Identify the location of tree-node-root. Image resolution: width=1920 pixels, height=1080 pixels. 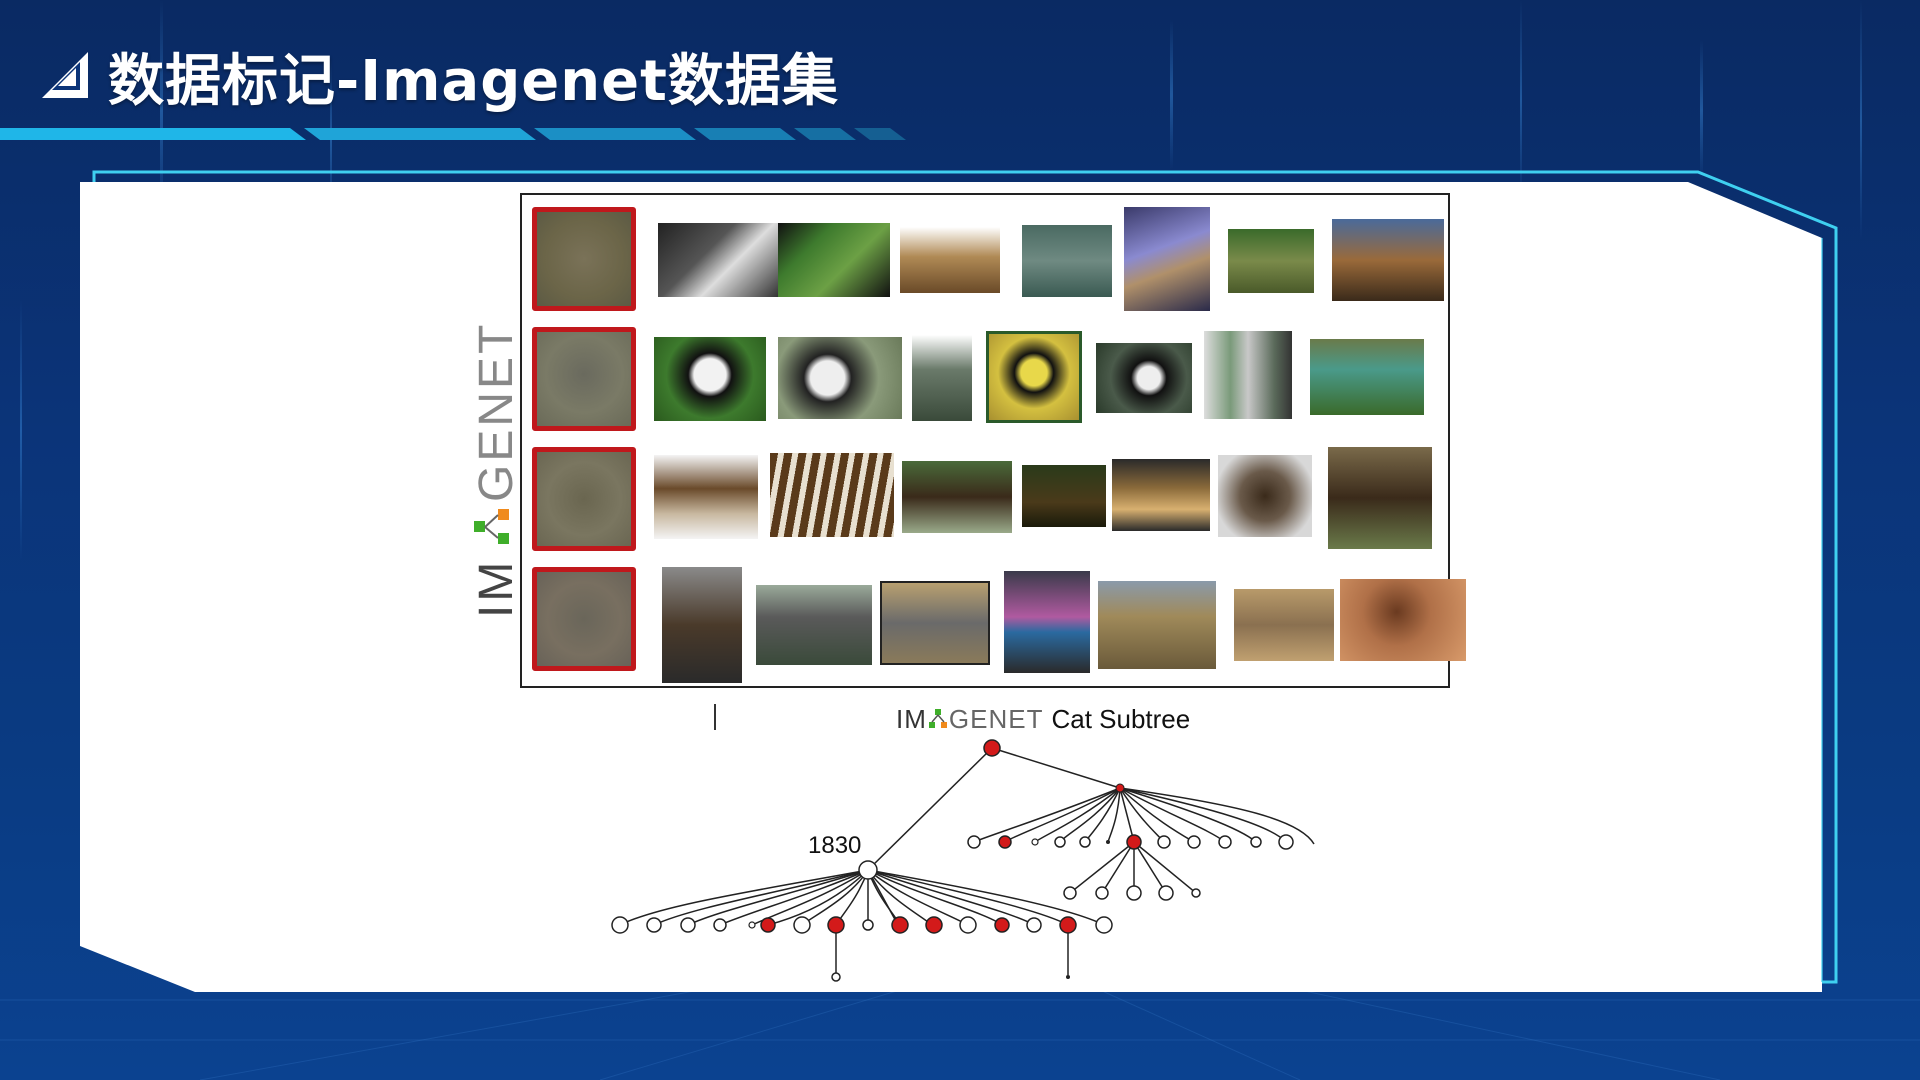
(992, 748).